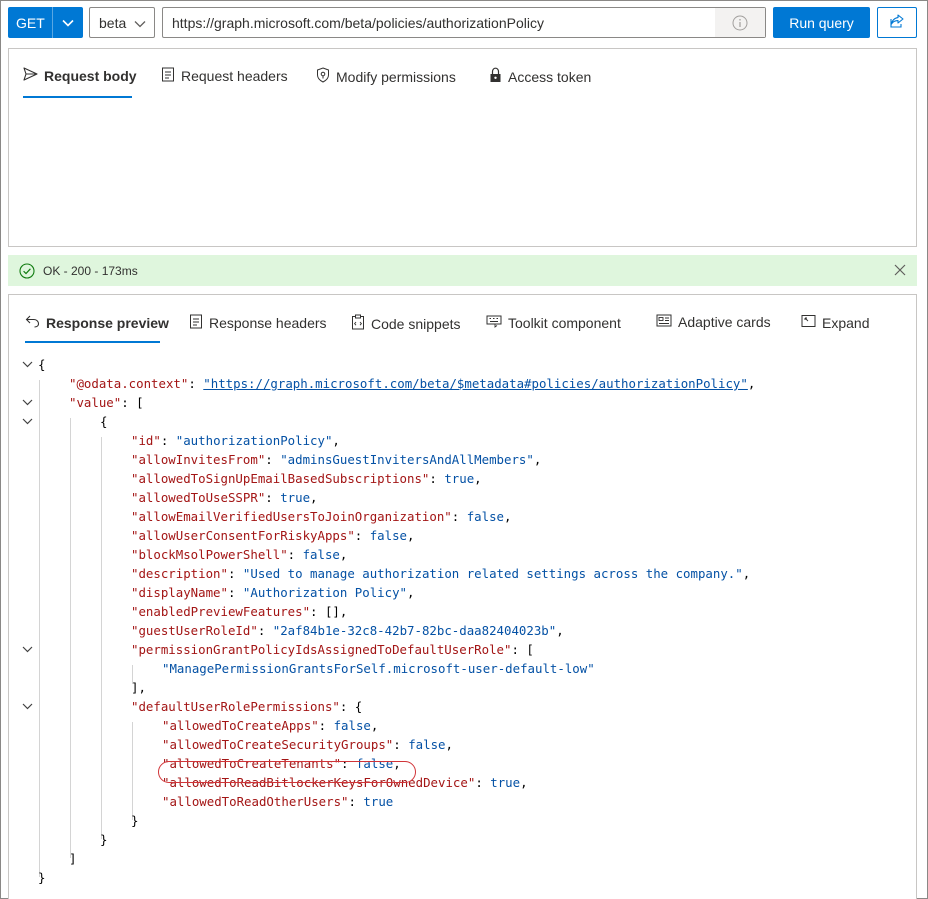  I want to click on json-line-text: "blockMsolPowerShell": false,, so click(239, 554).